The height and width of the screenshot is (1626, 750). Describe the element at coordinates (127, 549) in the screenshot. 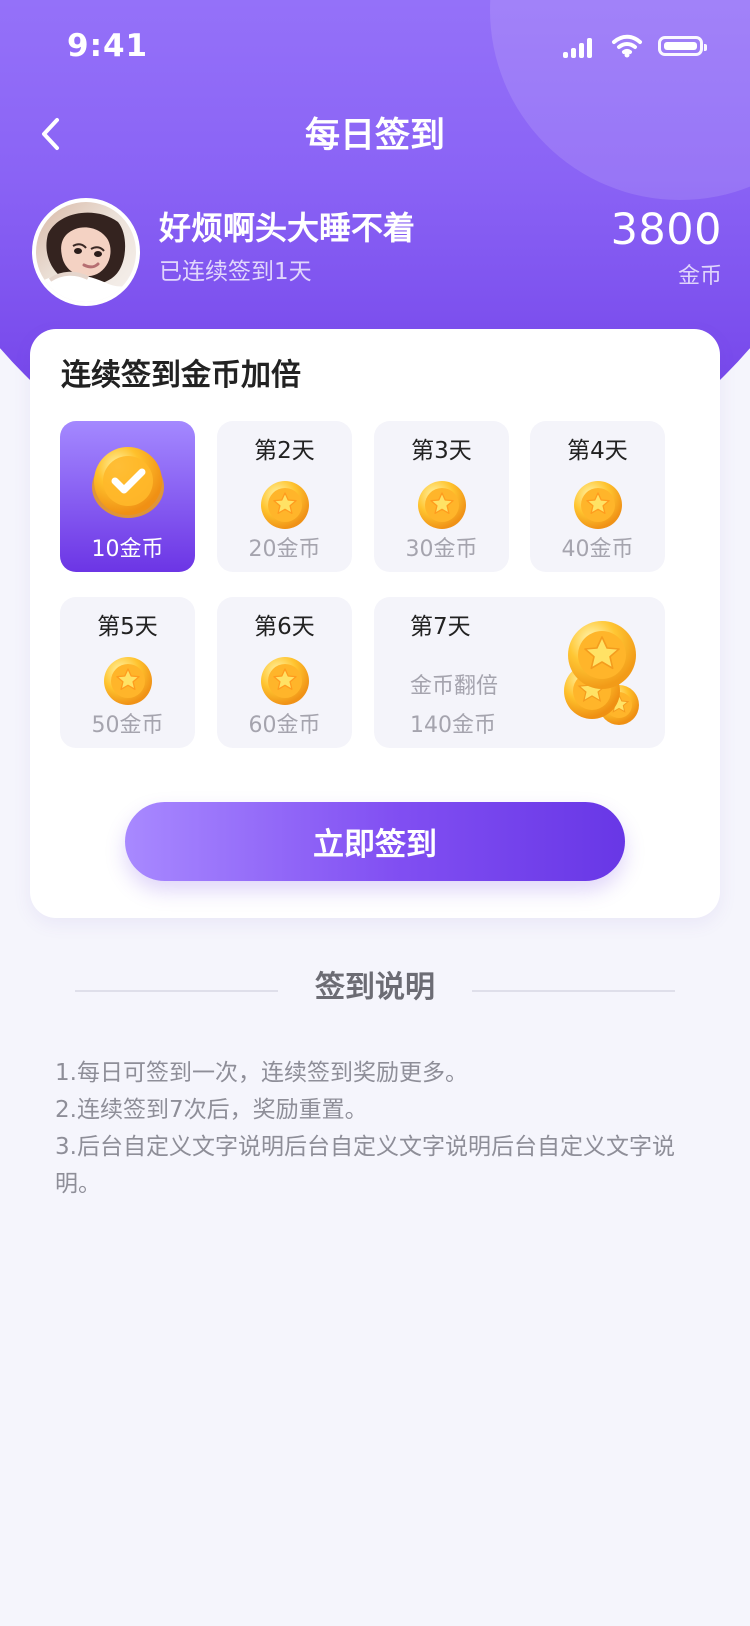

I see `day-1-reward-label: 10金币` at that location.